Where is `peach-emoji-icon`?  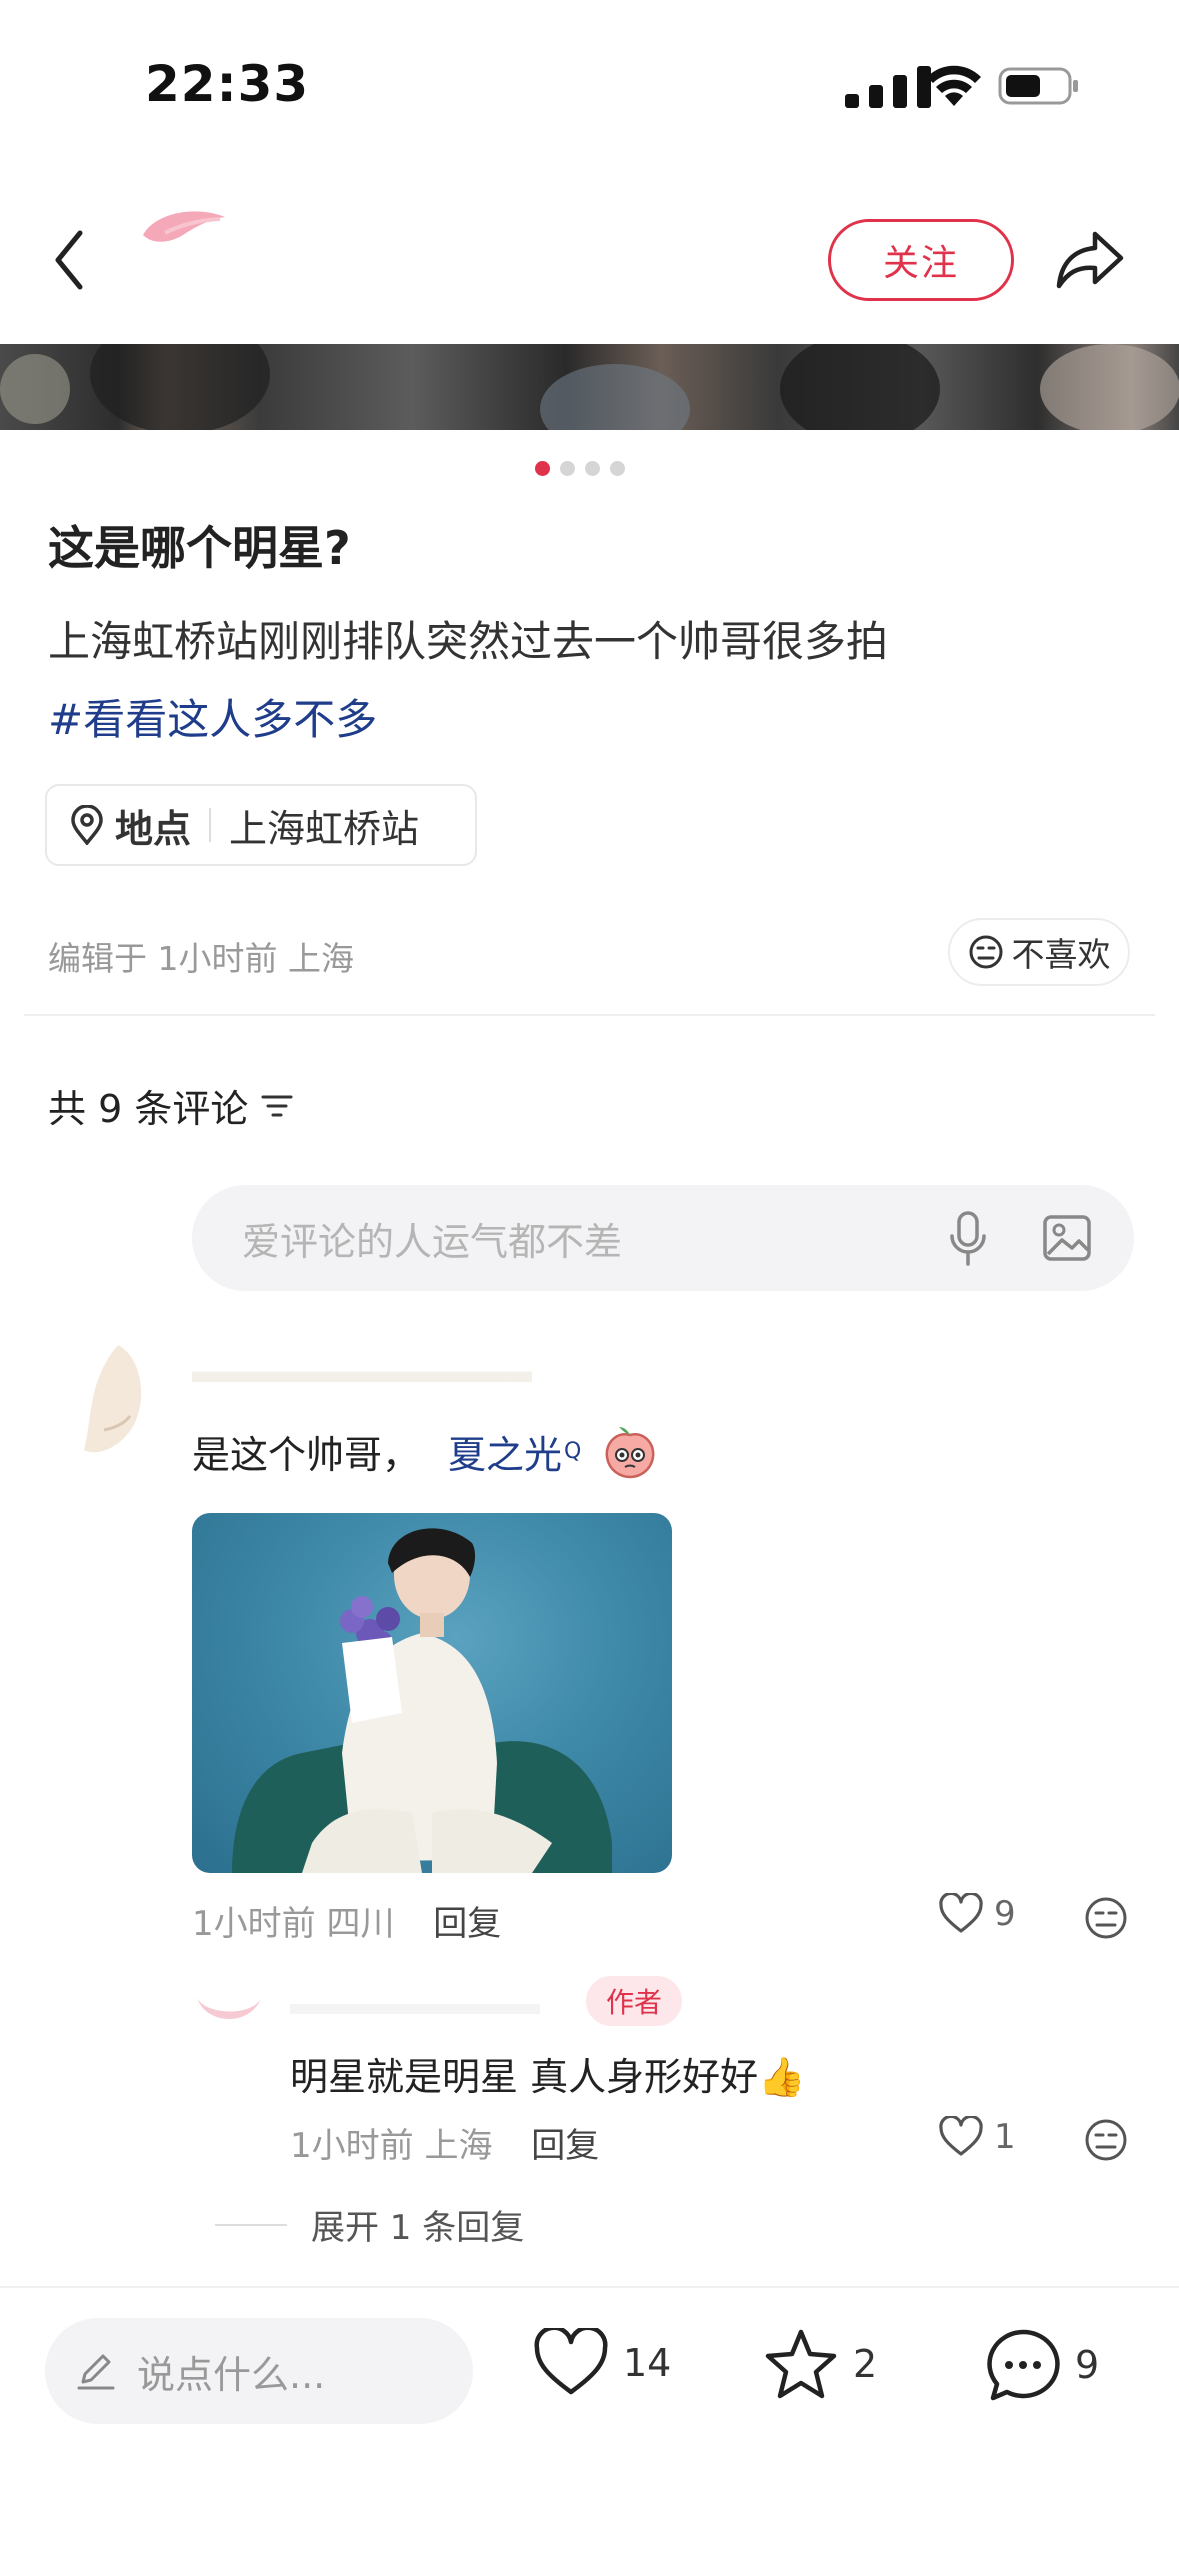 peach-emoji-icon is located at coordinates (630, 1453).